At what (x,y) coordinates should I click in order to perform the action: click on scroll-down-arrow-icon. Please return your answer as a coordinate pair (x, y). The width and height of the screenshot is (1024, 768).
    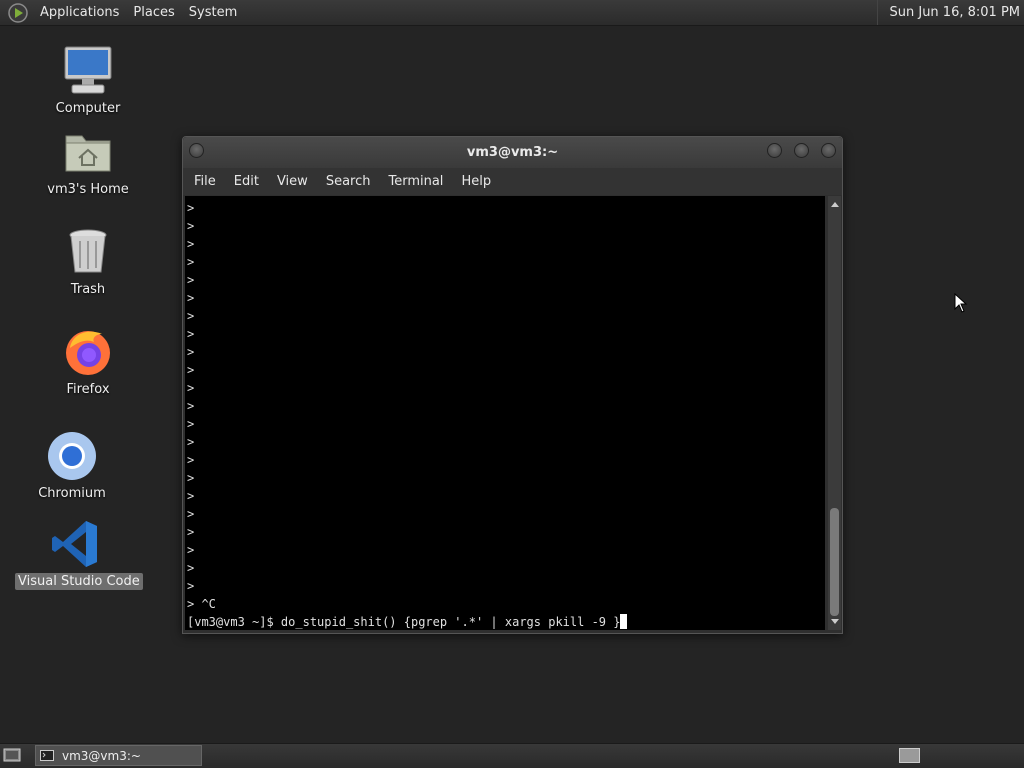
    Looking at the image, I should click on (835, 621).